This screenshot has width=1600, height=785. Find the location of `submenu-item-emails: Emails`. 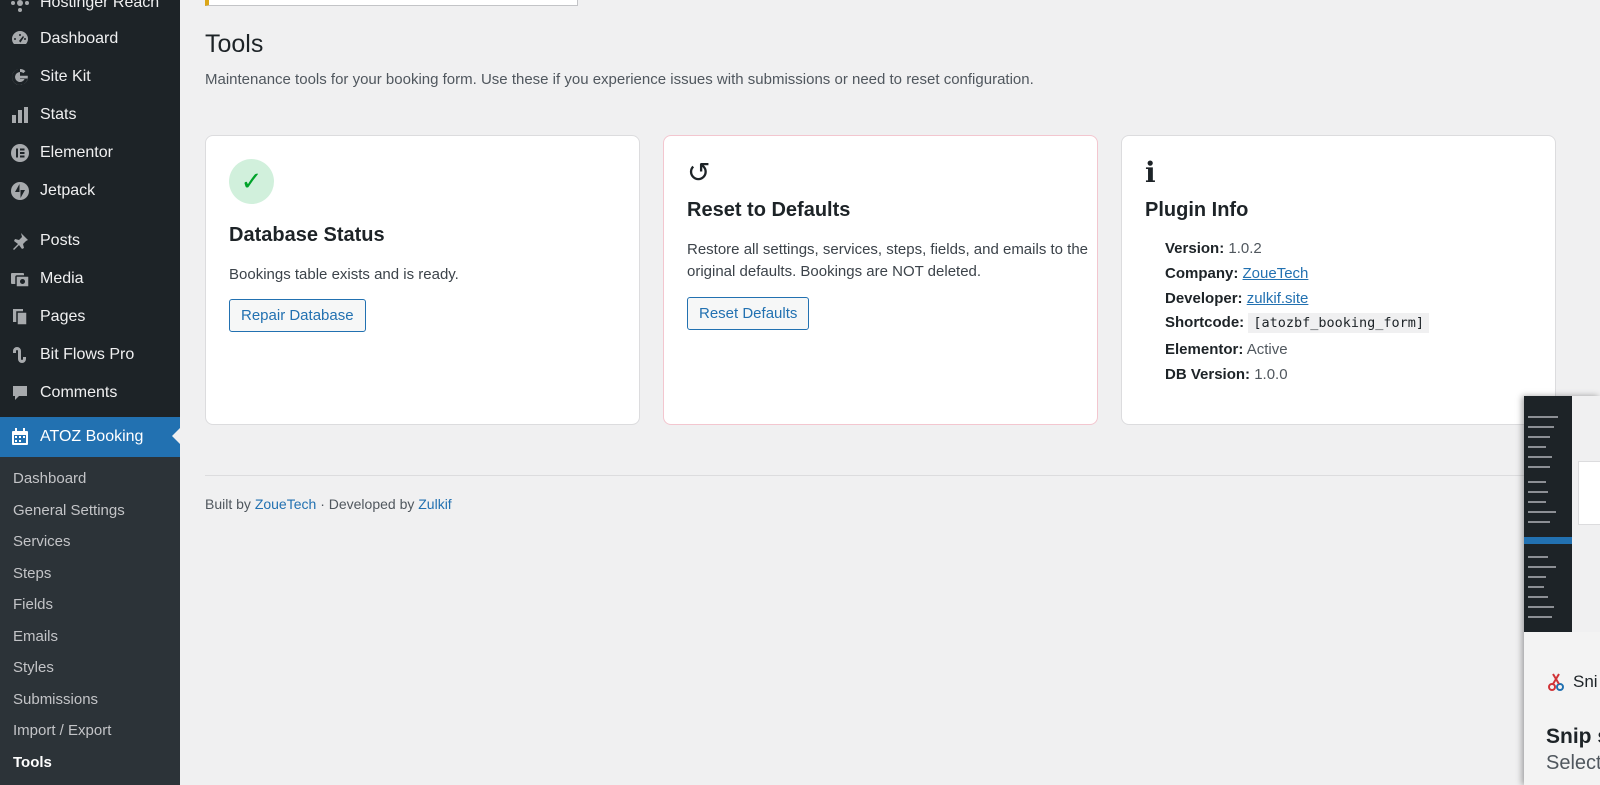

submenu-item-emails: Emails is located at coordinates (35, 636).